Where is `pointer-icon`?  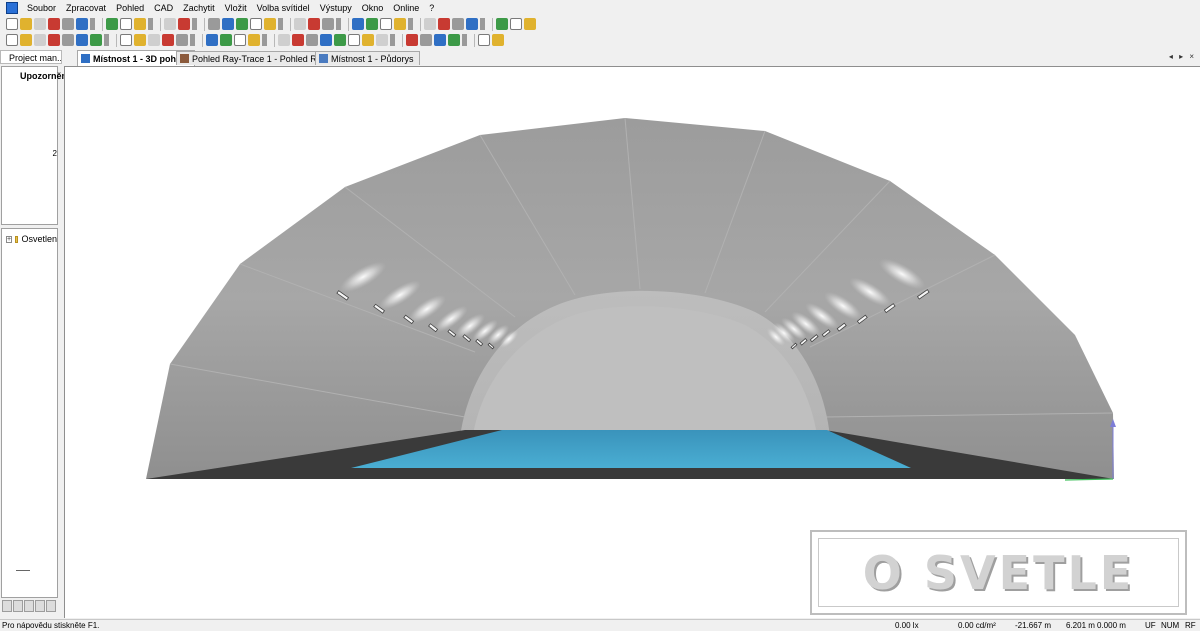 pointer-icon is located at coordinates (212, 40).